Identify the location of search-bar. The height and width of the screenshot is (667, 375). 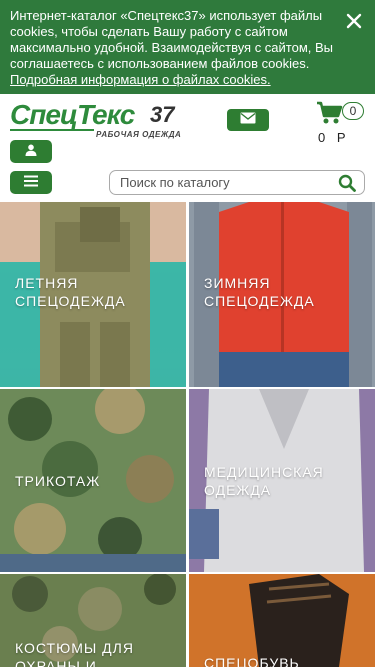
(237, 182).